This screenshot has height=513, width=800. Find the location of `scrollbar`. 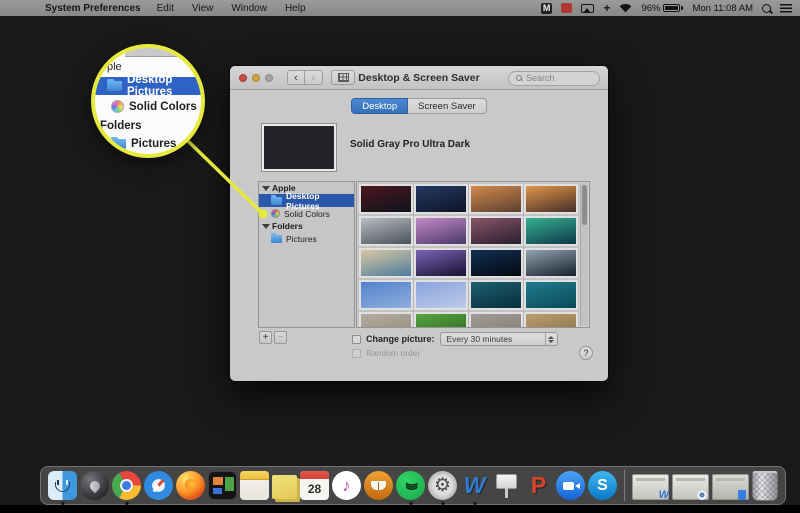

scrollbar is located at coordinates (584, 254).